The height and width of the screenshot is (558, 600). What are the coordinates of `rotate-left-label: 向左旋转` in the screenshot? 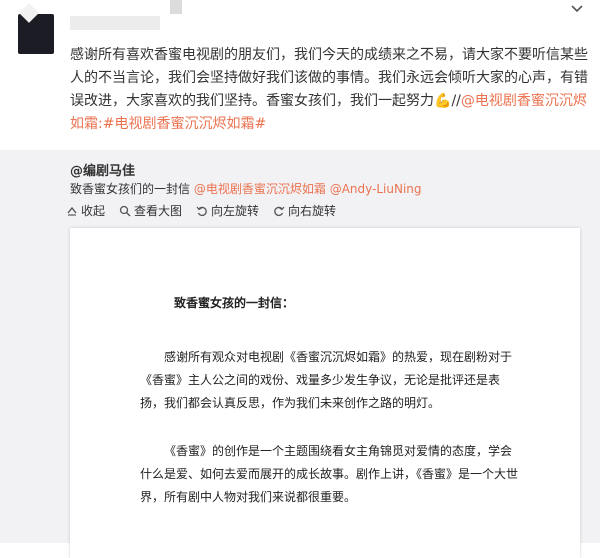 It's located at (235, 211).